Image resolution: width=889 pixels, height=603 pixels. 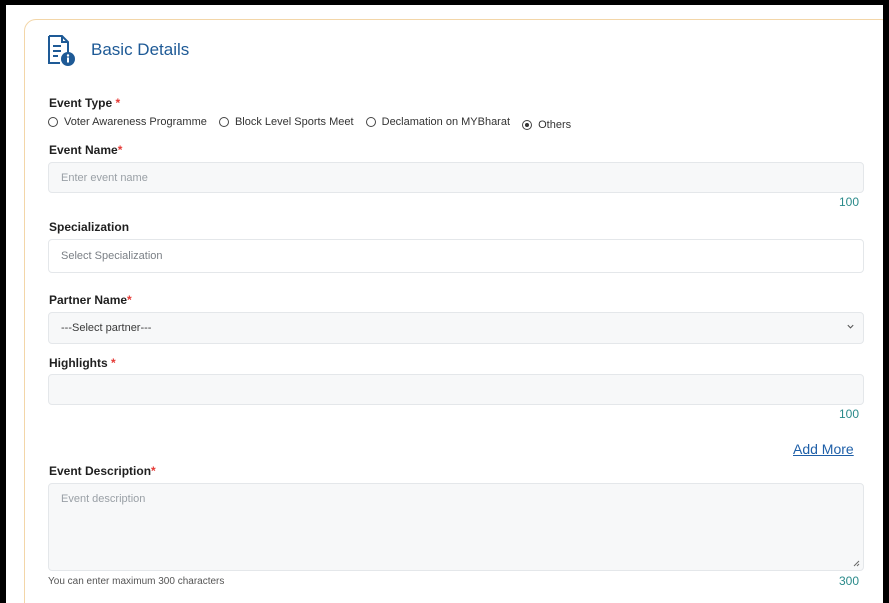 I want to click on partner-name-select: ---Select partner---, so click(x=456, y=328).